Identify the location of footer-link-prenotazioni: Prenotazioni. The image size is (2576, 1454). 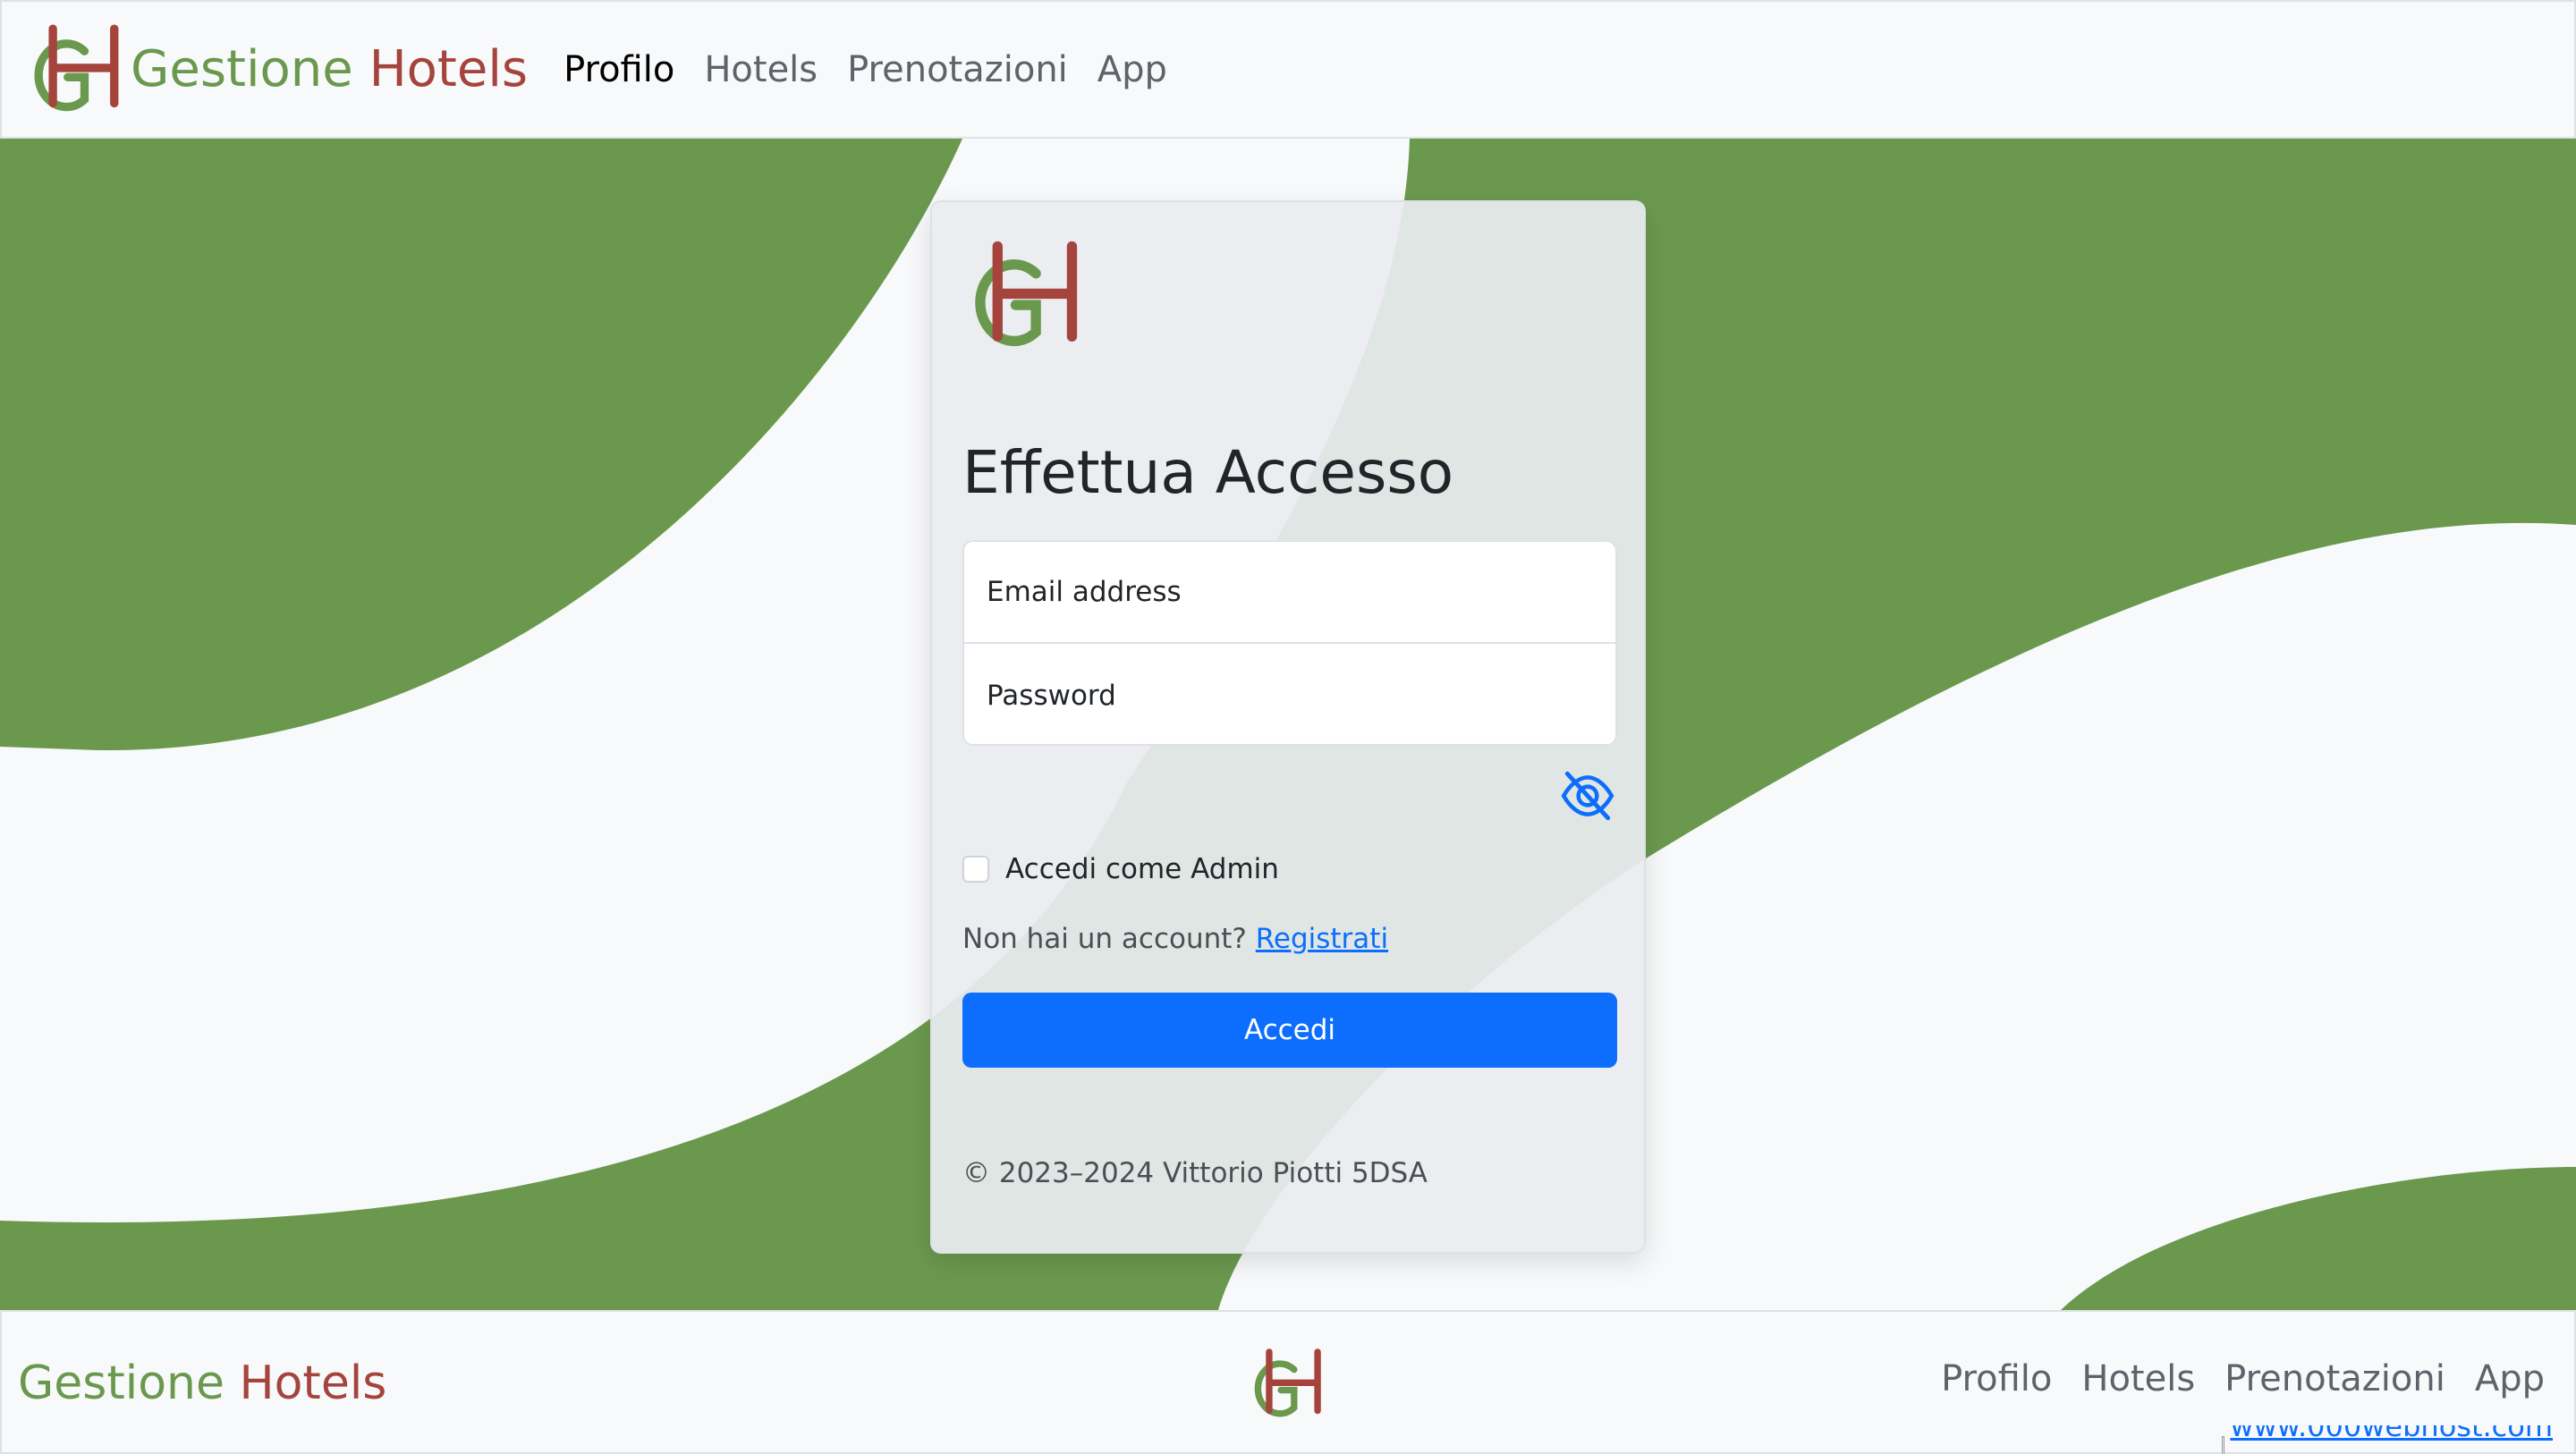
(2334, 1379).